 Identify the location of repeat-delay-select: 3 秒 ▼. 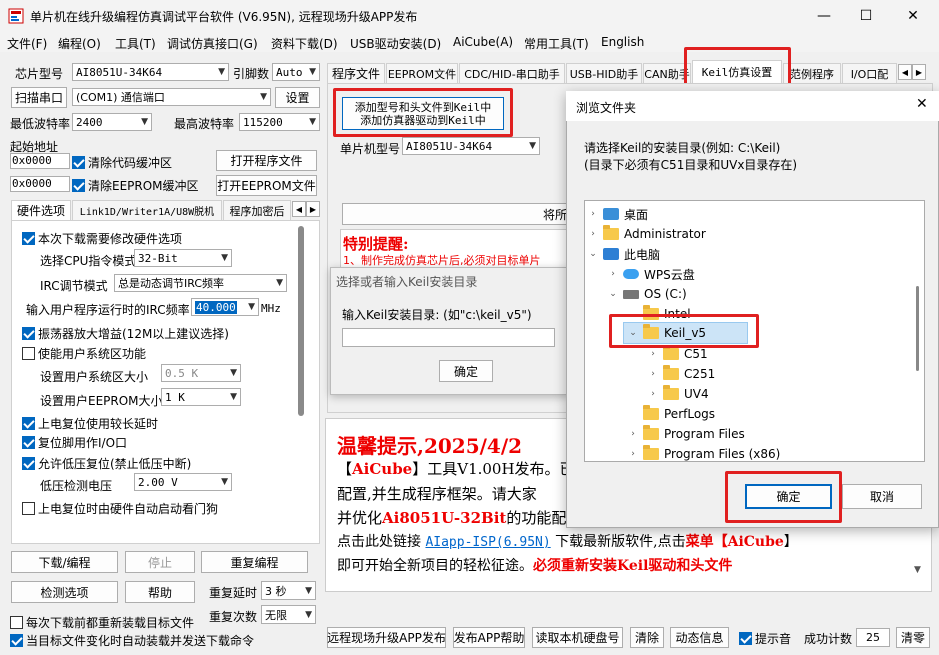
(288, 590).